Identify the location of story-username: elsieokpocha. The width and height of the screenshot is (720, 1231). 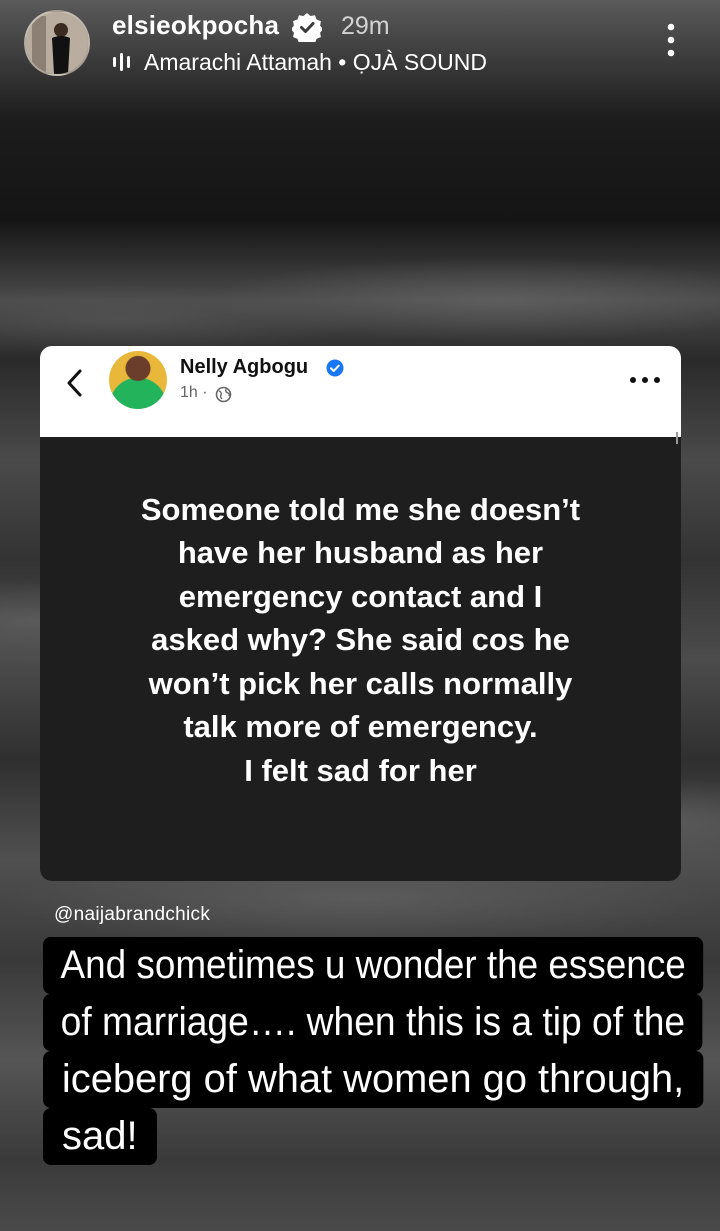
(195, 25).